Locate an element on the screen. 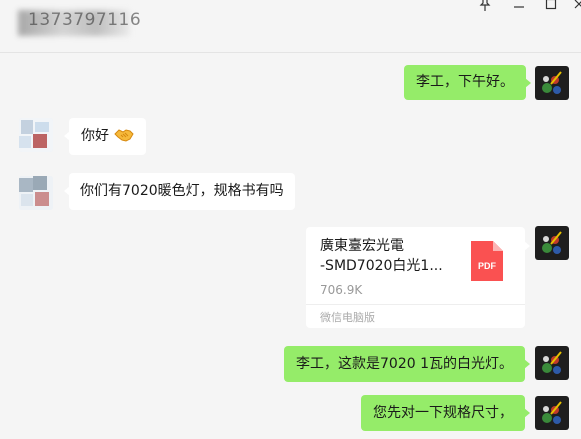 The image size is (581, 439). message-text: 你好 is located at coordinates (95, 136).